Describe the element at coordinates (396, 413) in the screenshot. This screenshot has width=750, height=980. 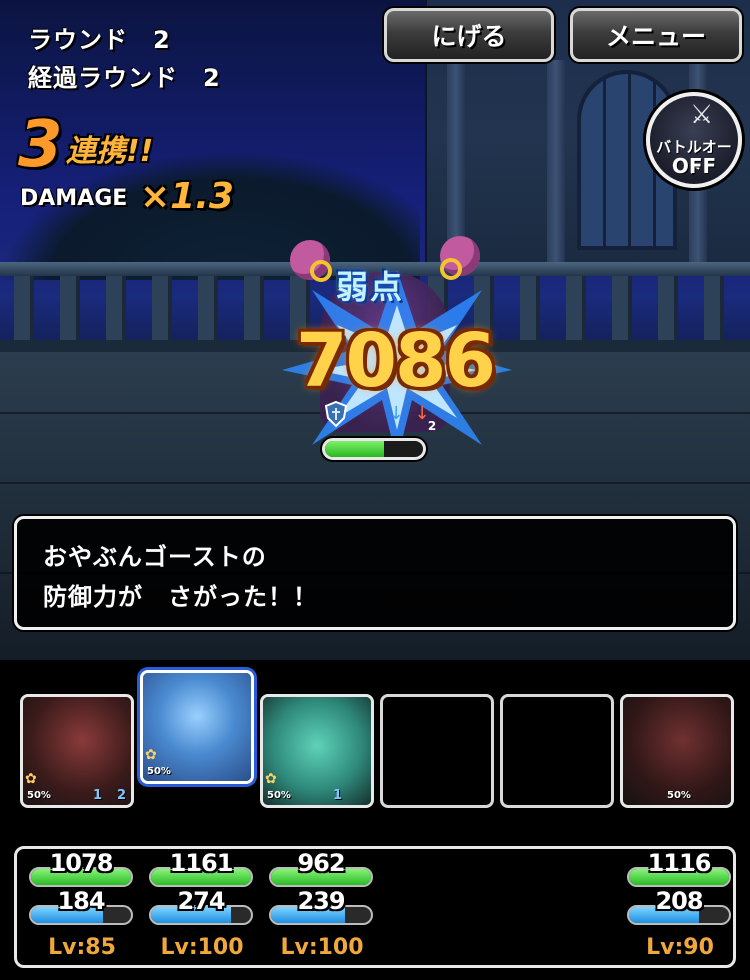
I see `down-arrow-icon: ↓` at that location.